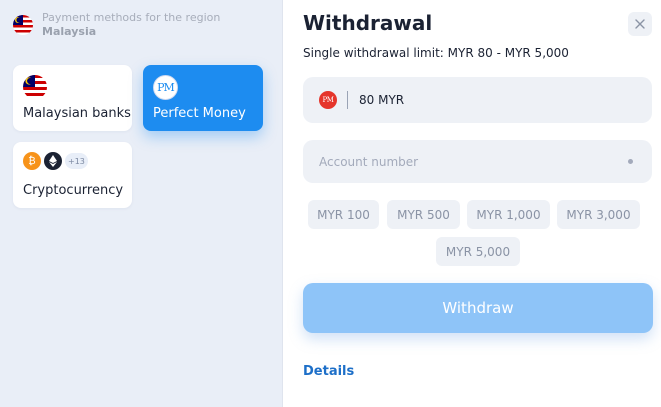 Image resolution: width=661 pixels, height=407 pixels. Describe the element at coordinates (423, 214) in the screenshot. I see `quick-amount-chip: MYR 500` at that location.